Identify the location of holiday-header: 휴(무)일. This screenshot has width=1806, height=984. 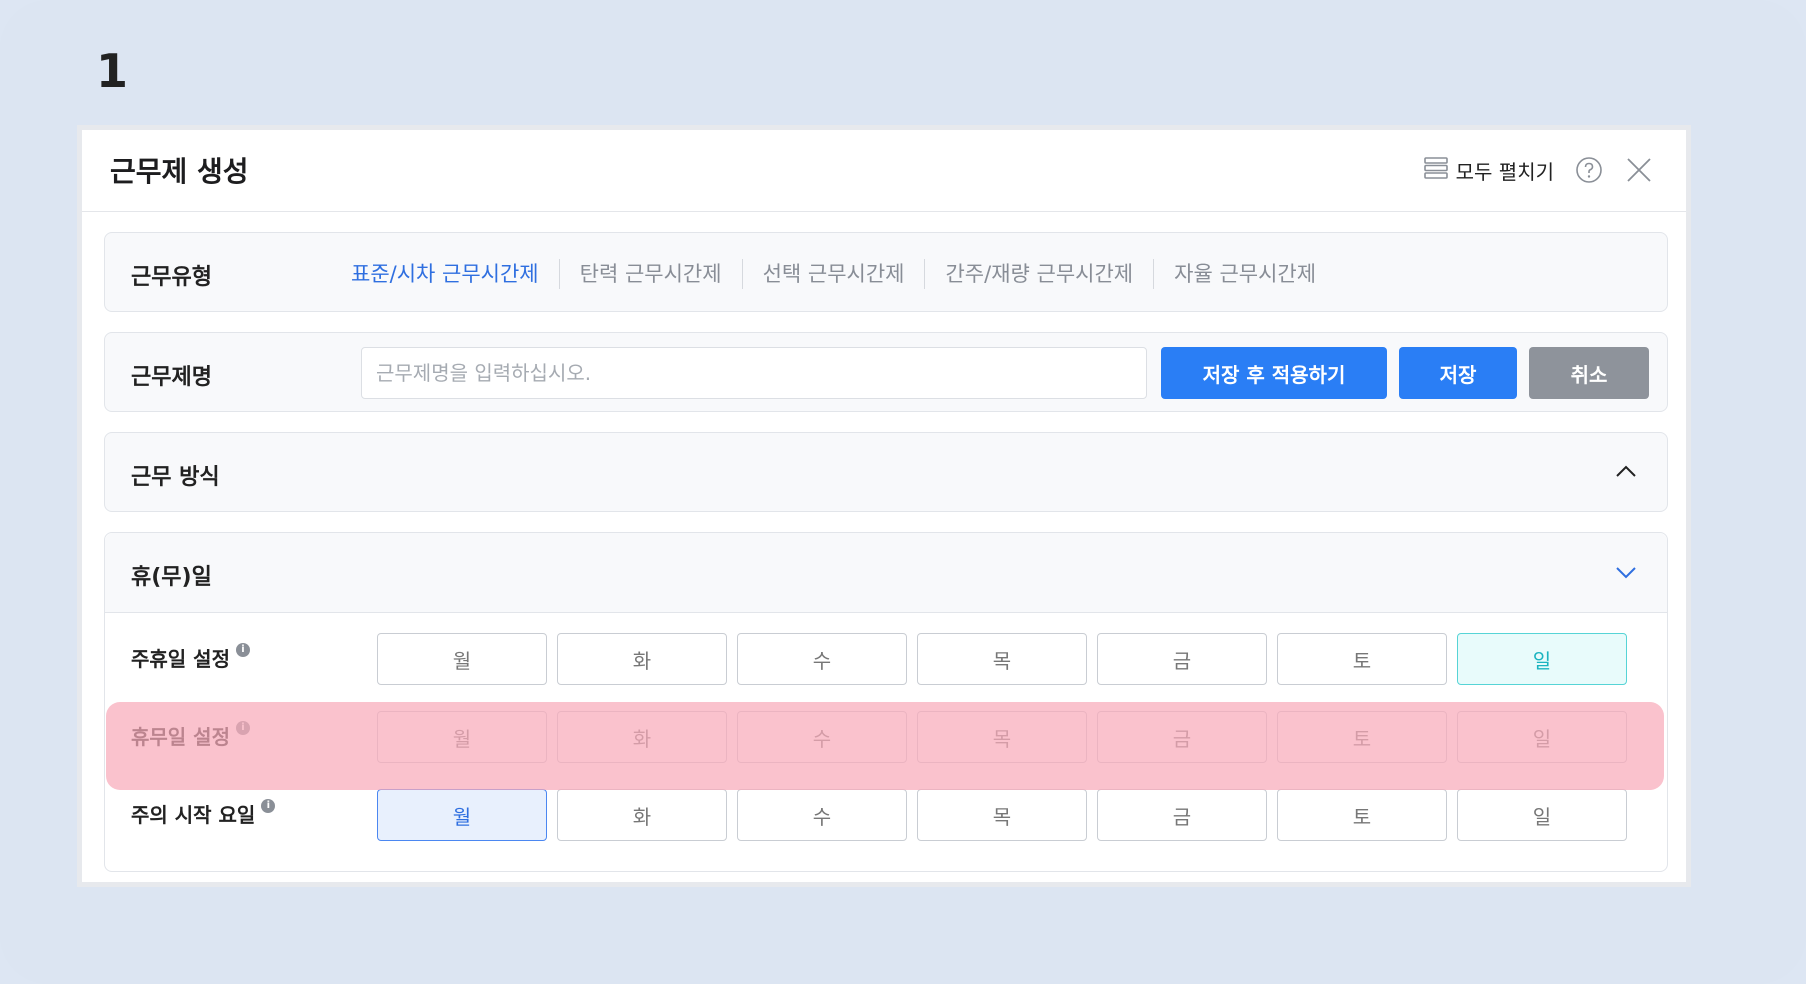
(886, 573).